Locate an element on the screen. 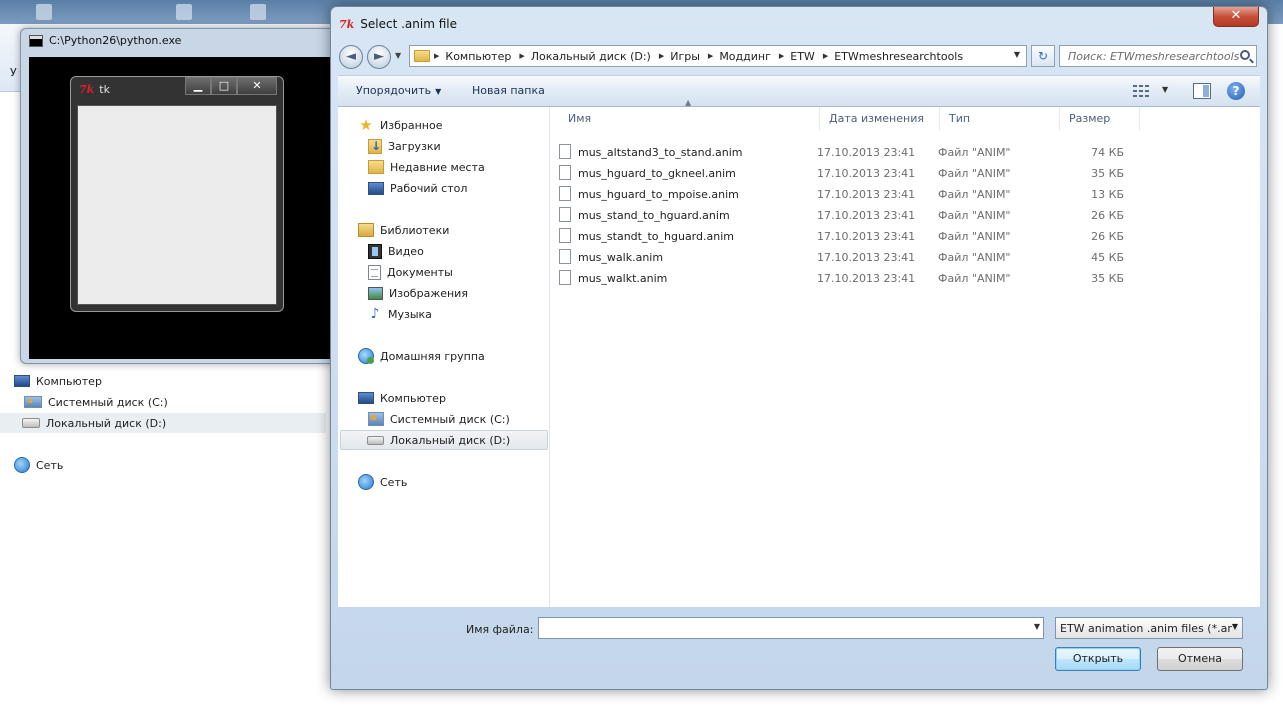 This screenshot has height=712, width=1283. nav-label: Сеть is located at coordinates (394, 482).